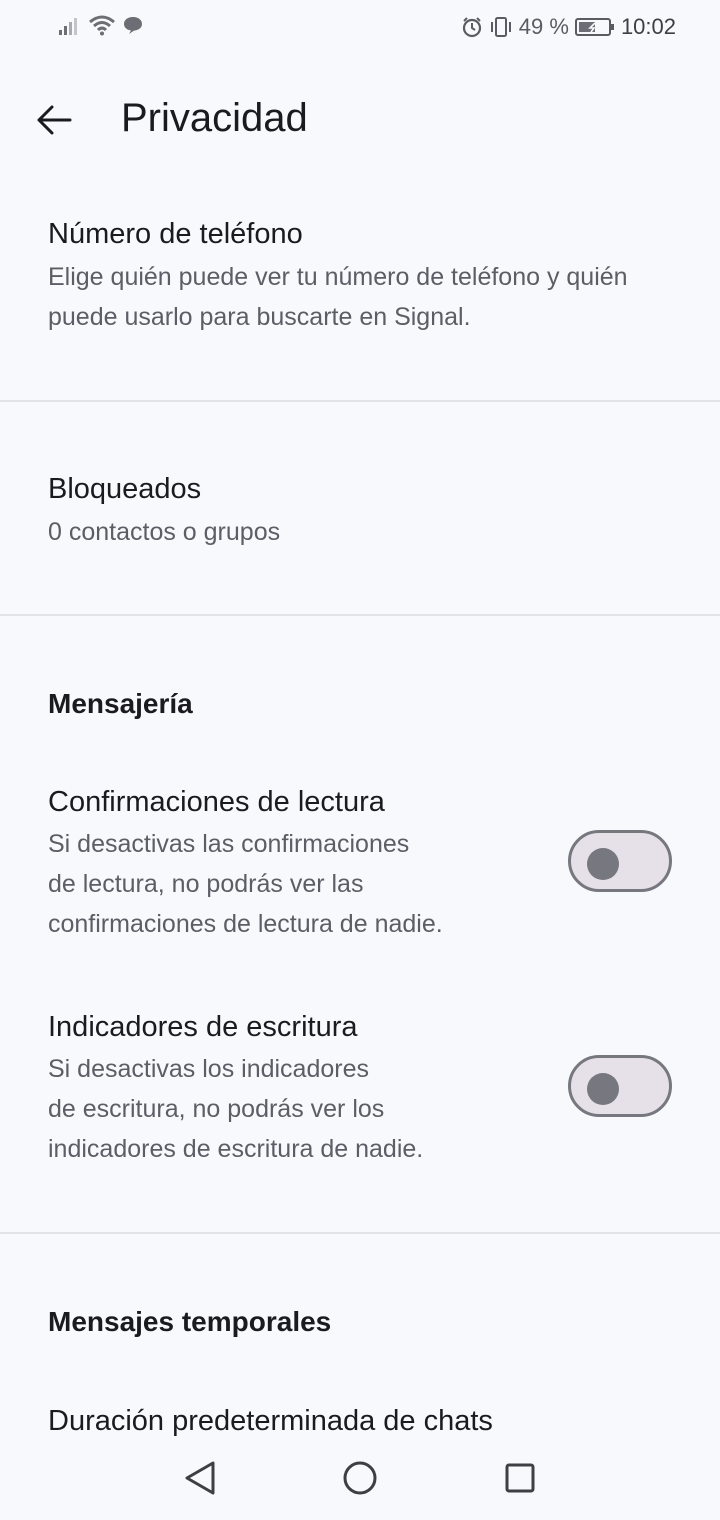 The width and height of the screenshot is (720, 1520). I want to click on battery-percent: 49 %, so click(543, 26).